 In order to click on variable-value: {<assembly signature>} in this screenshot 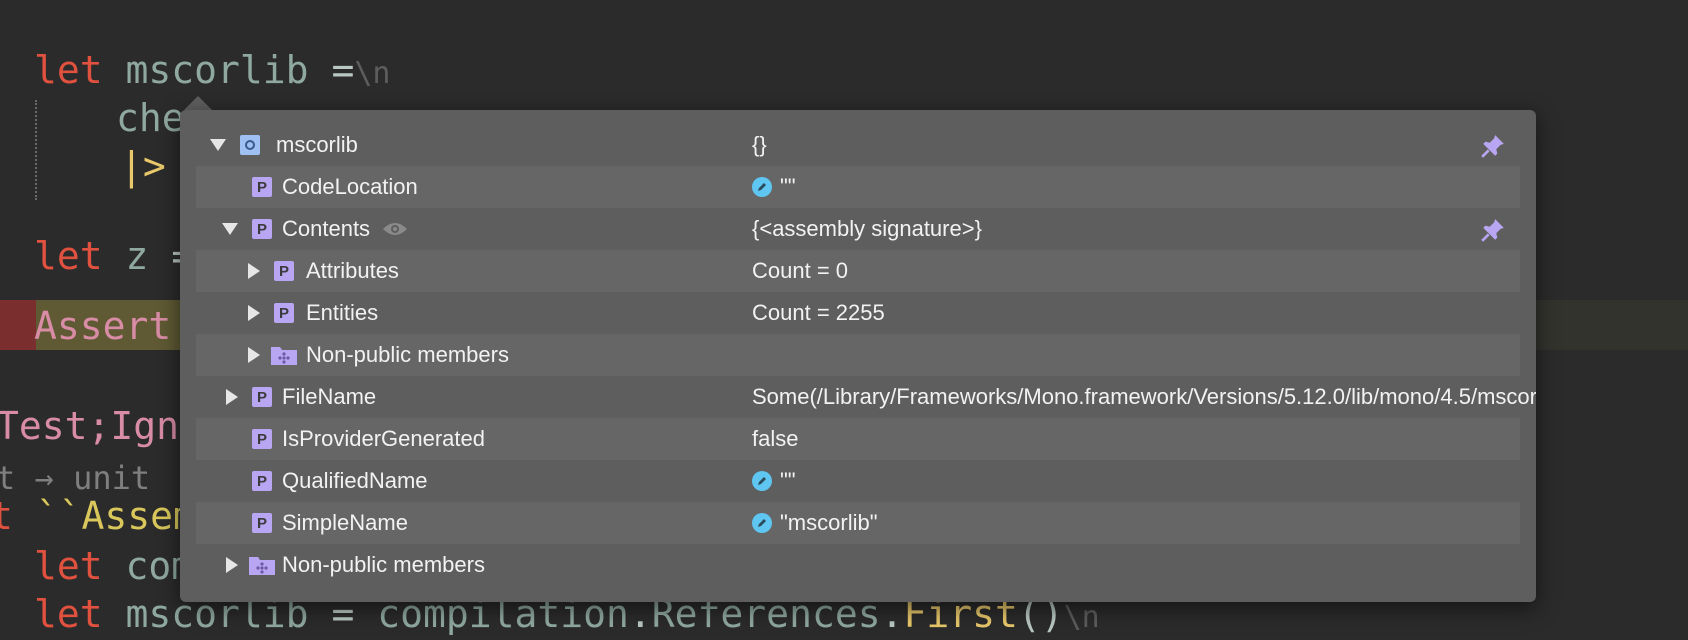, I will do `click(867, 228)`.